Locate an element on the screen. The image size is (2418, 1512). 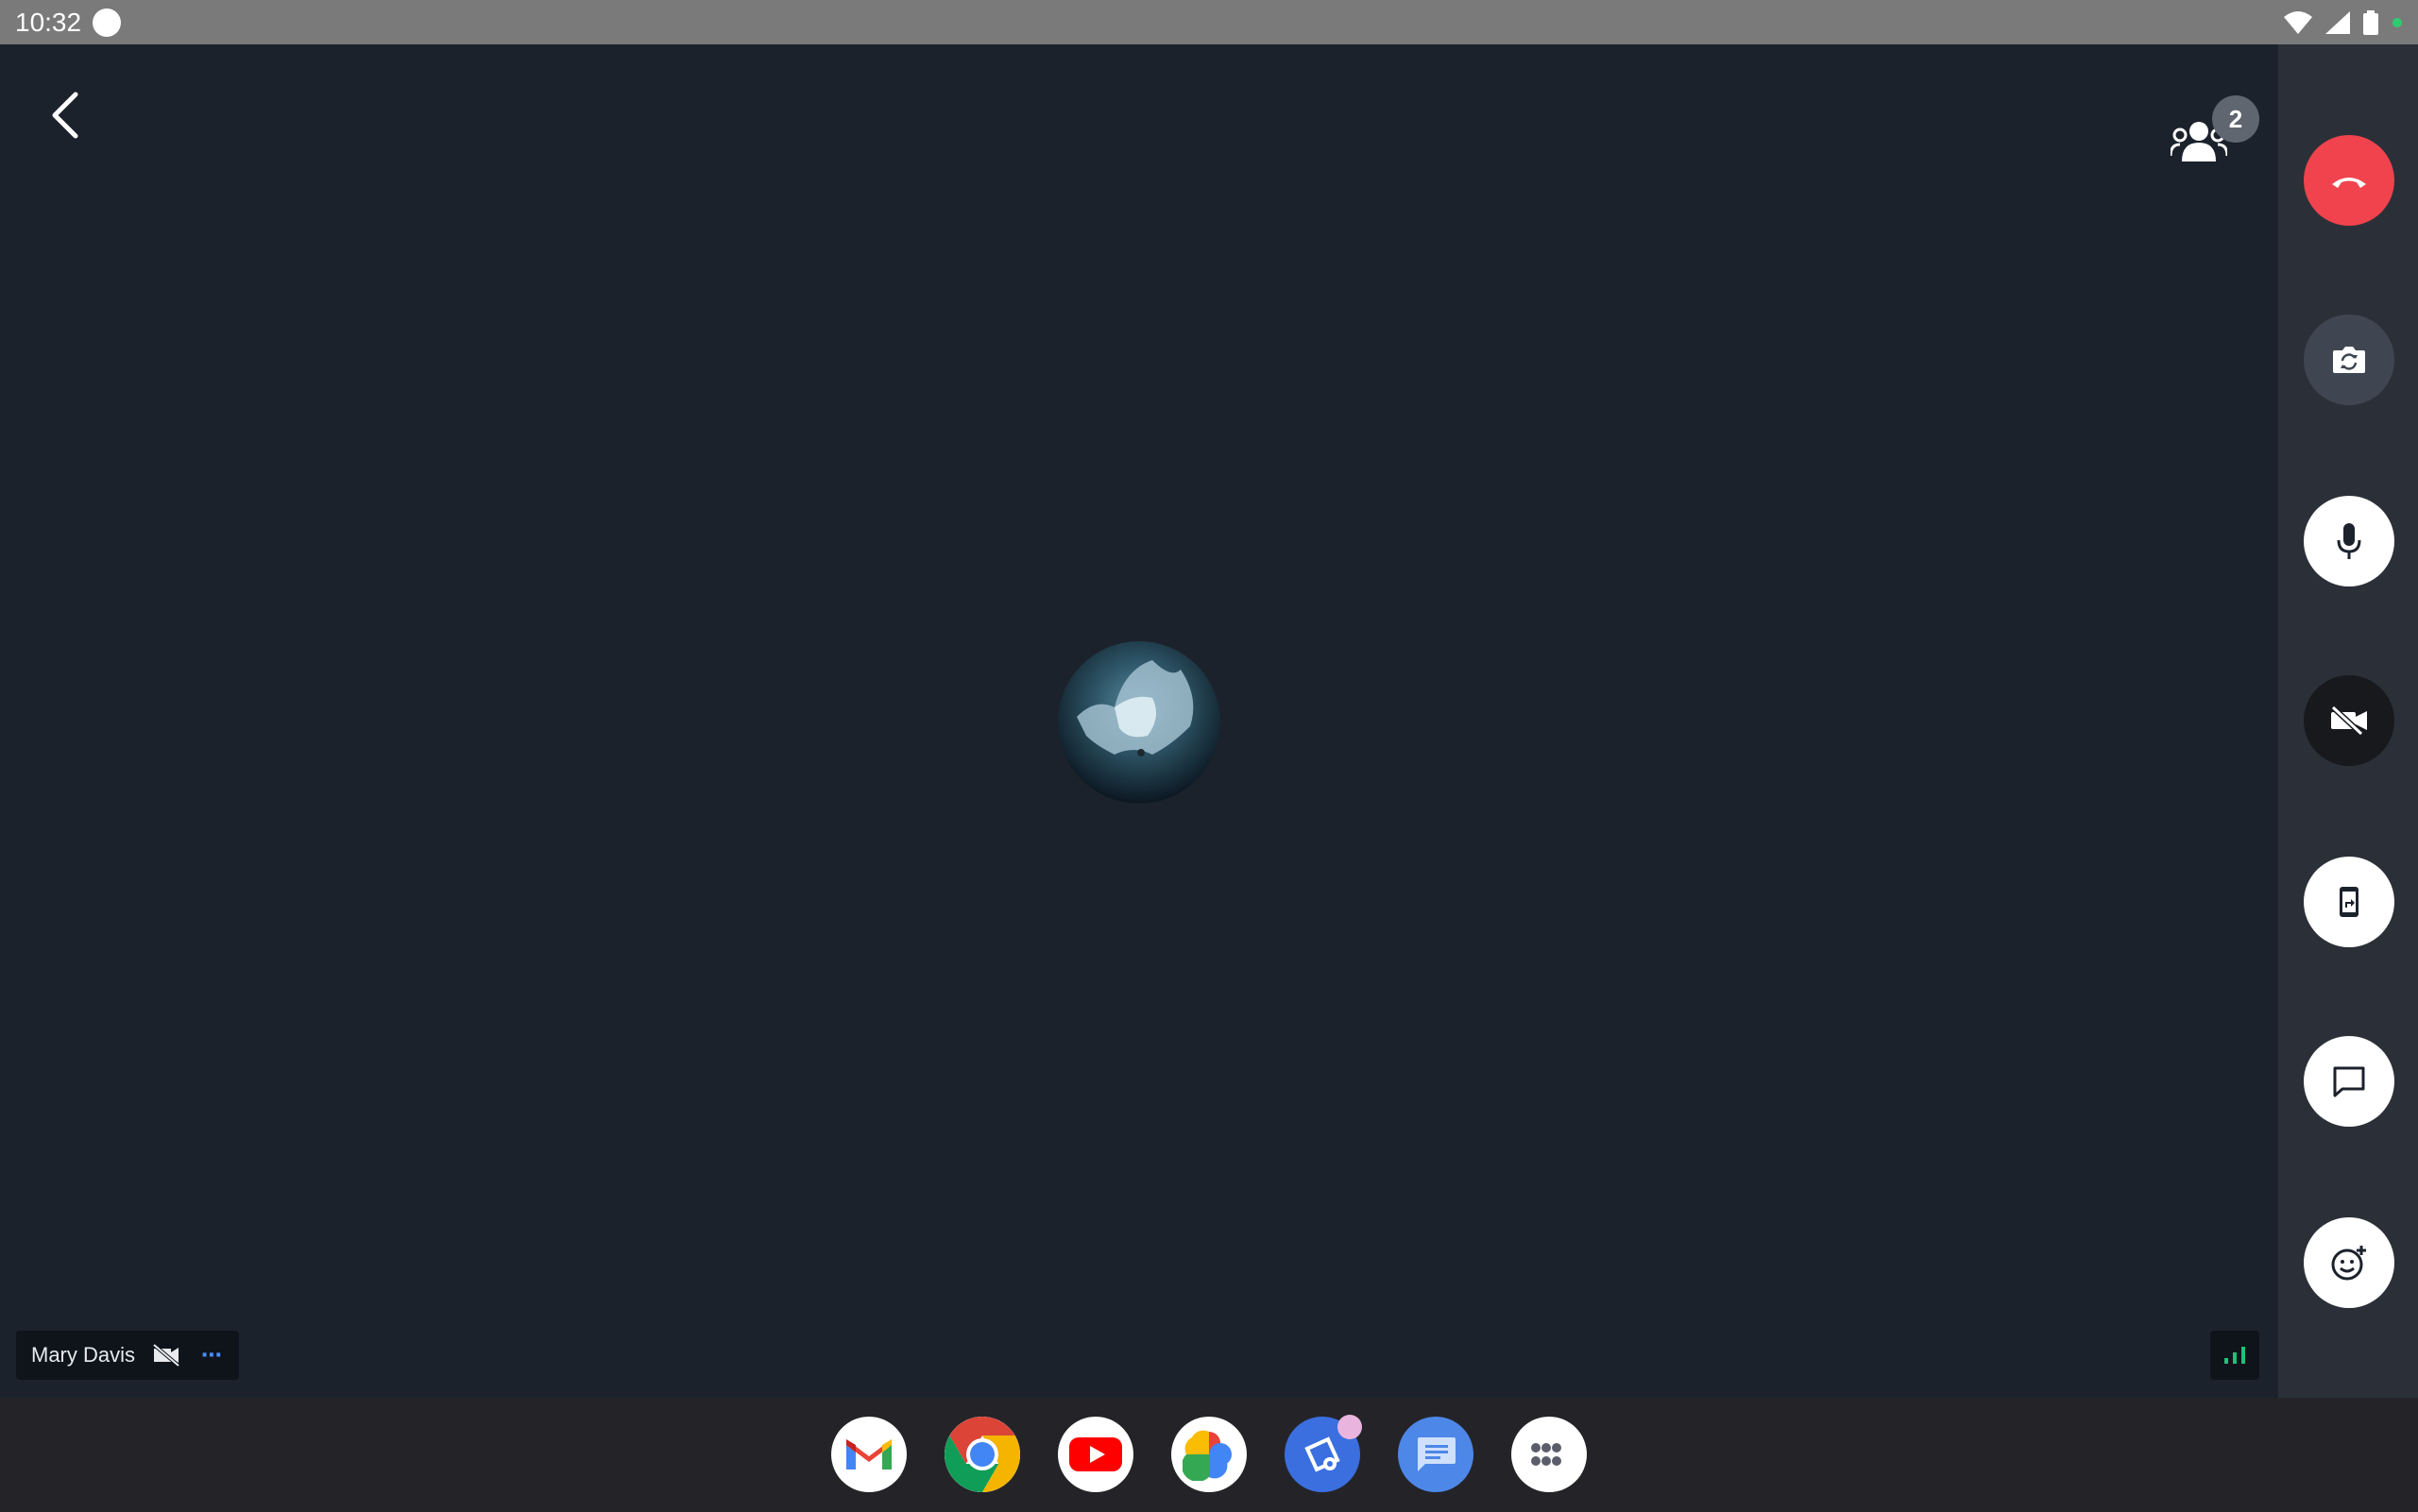
app-drawer is located at coordinates (1549, 1454).